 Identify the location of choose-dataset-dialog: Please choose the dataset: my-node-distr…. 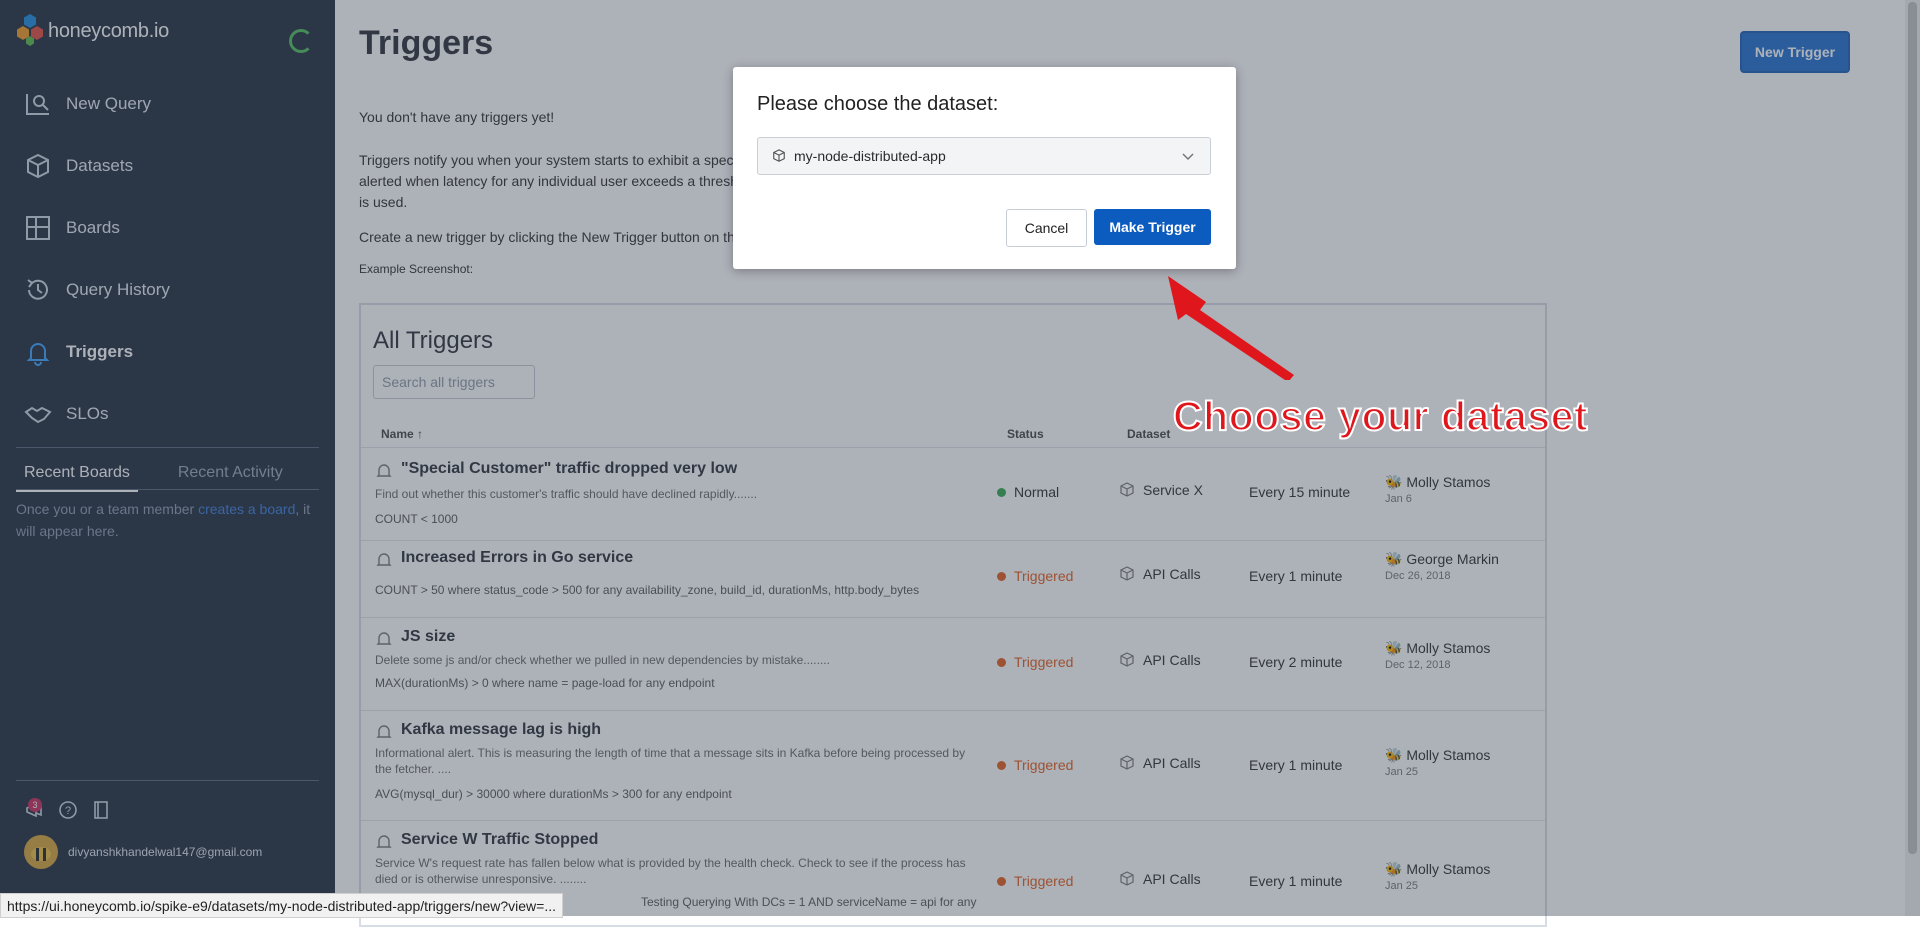
(984, 168).